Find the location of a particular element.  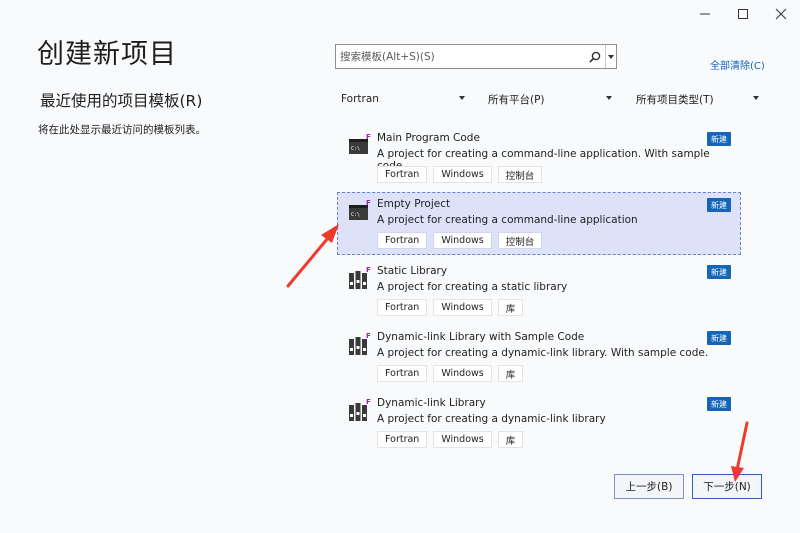

recent-templates-title: 最近使用的项目模板(R) is located at coordinates (121, 101).